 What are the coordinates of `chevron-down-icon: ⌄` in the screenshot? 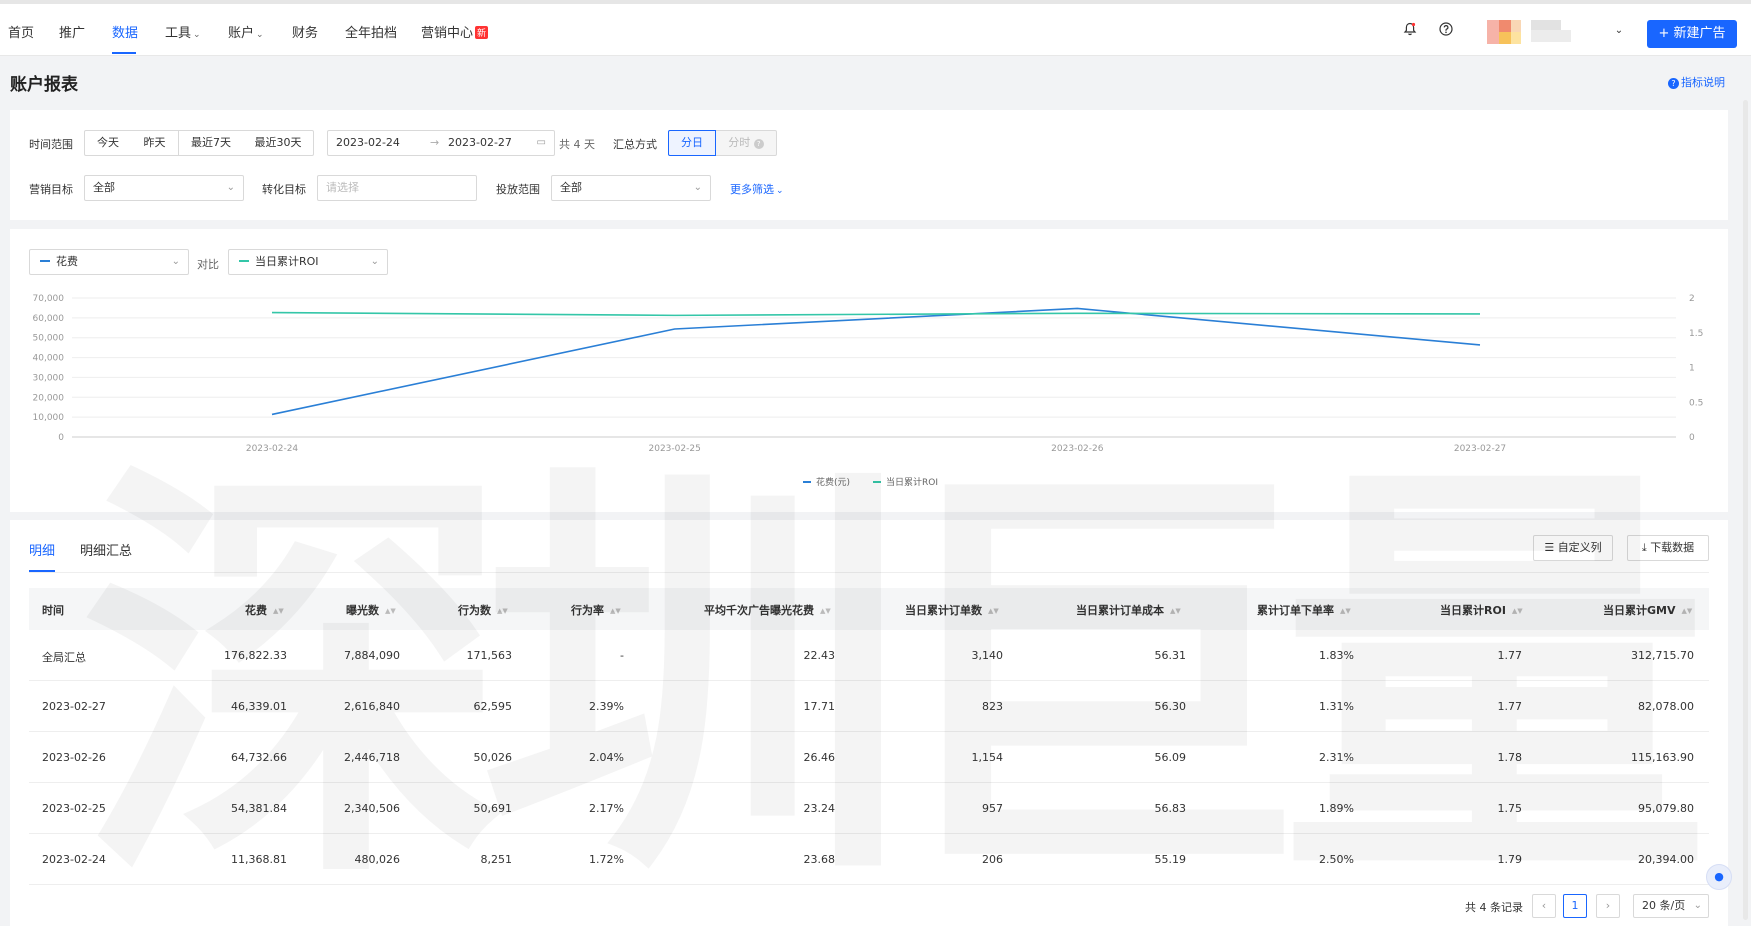 It's located at (1697, 905).